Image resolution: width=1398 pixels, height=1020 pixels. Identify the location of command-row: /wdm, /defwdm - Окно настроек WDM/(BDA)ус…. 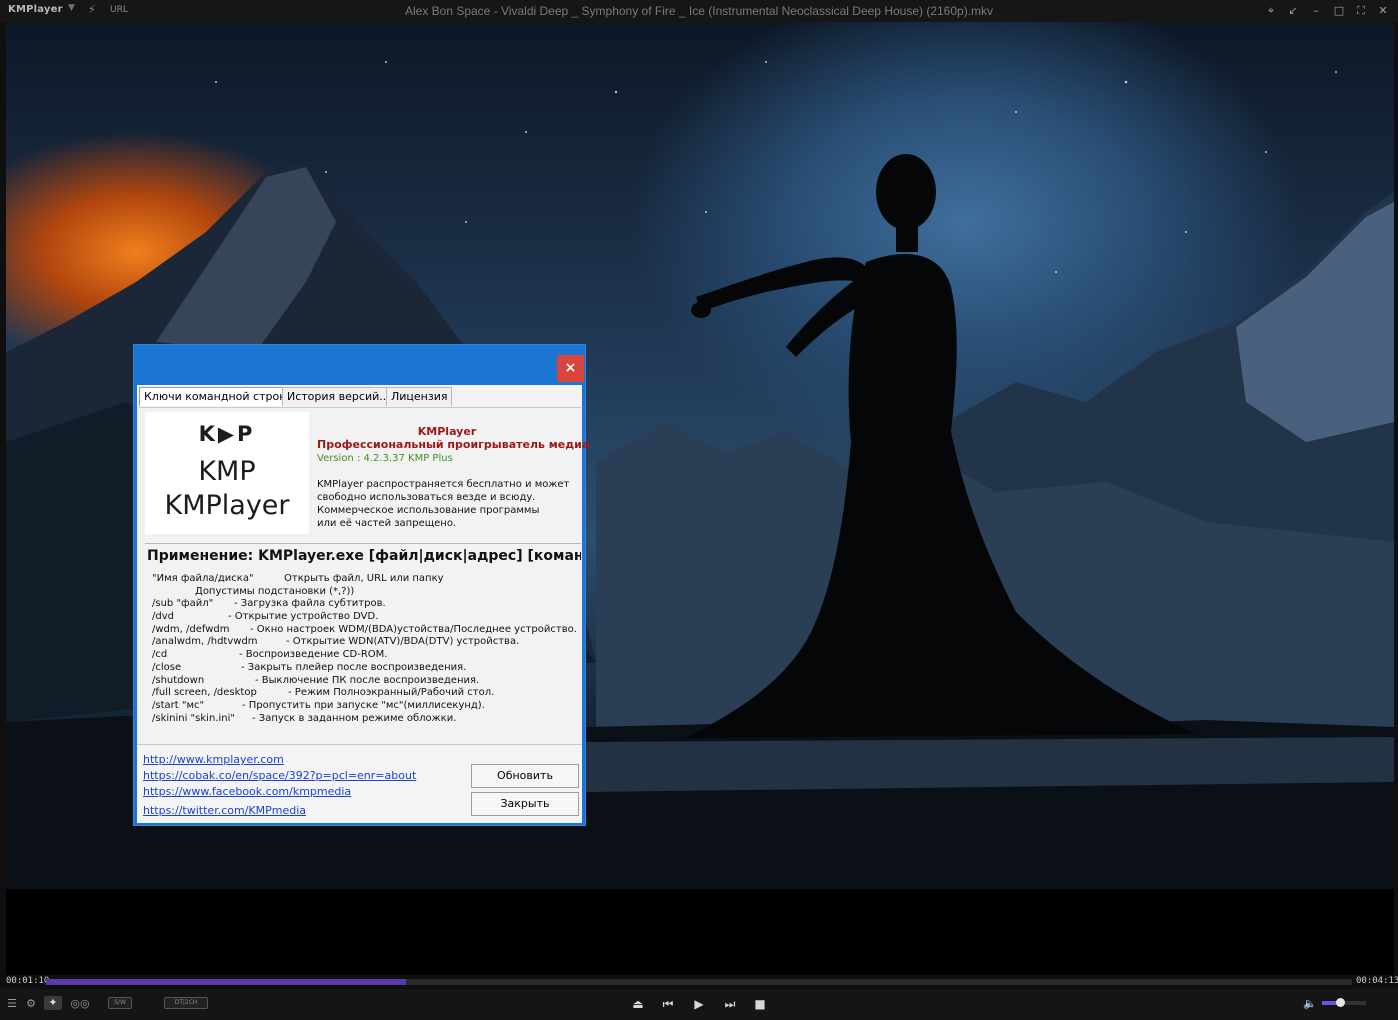
(367, 630).